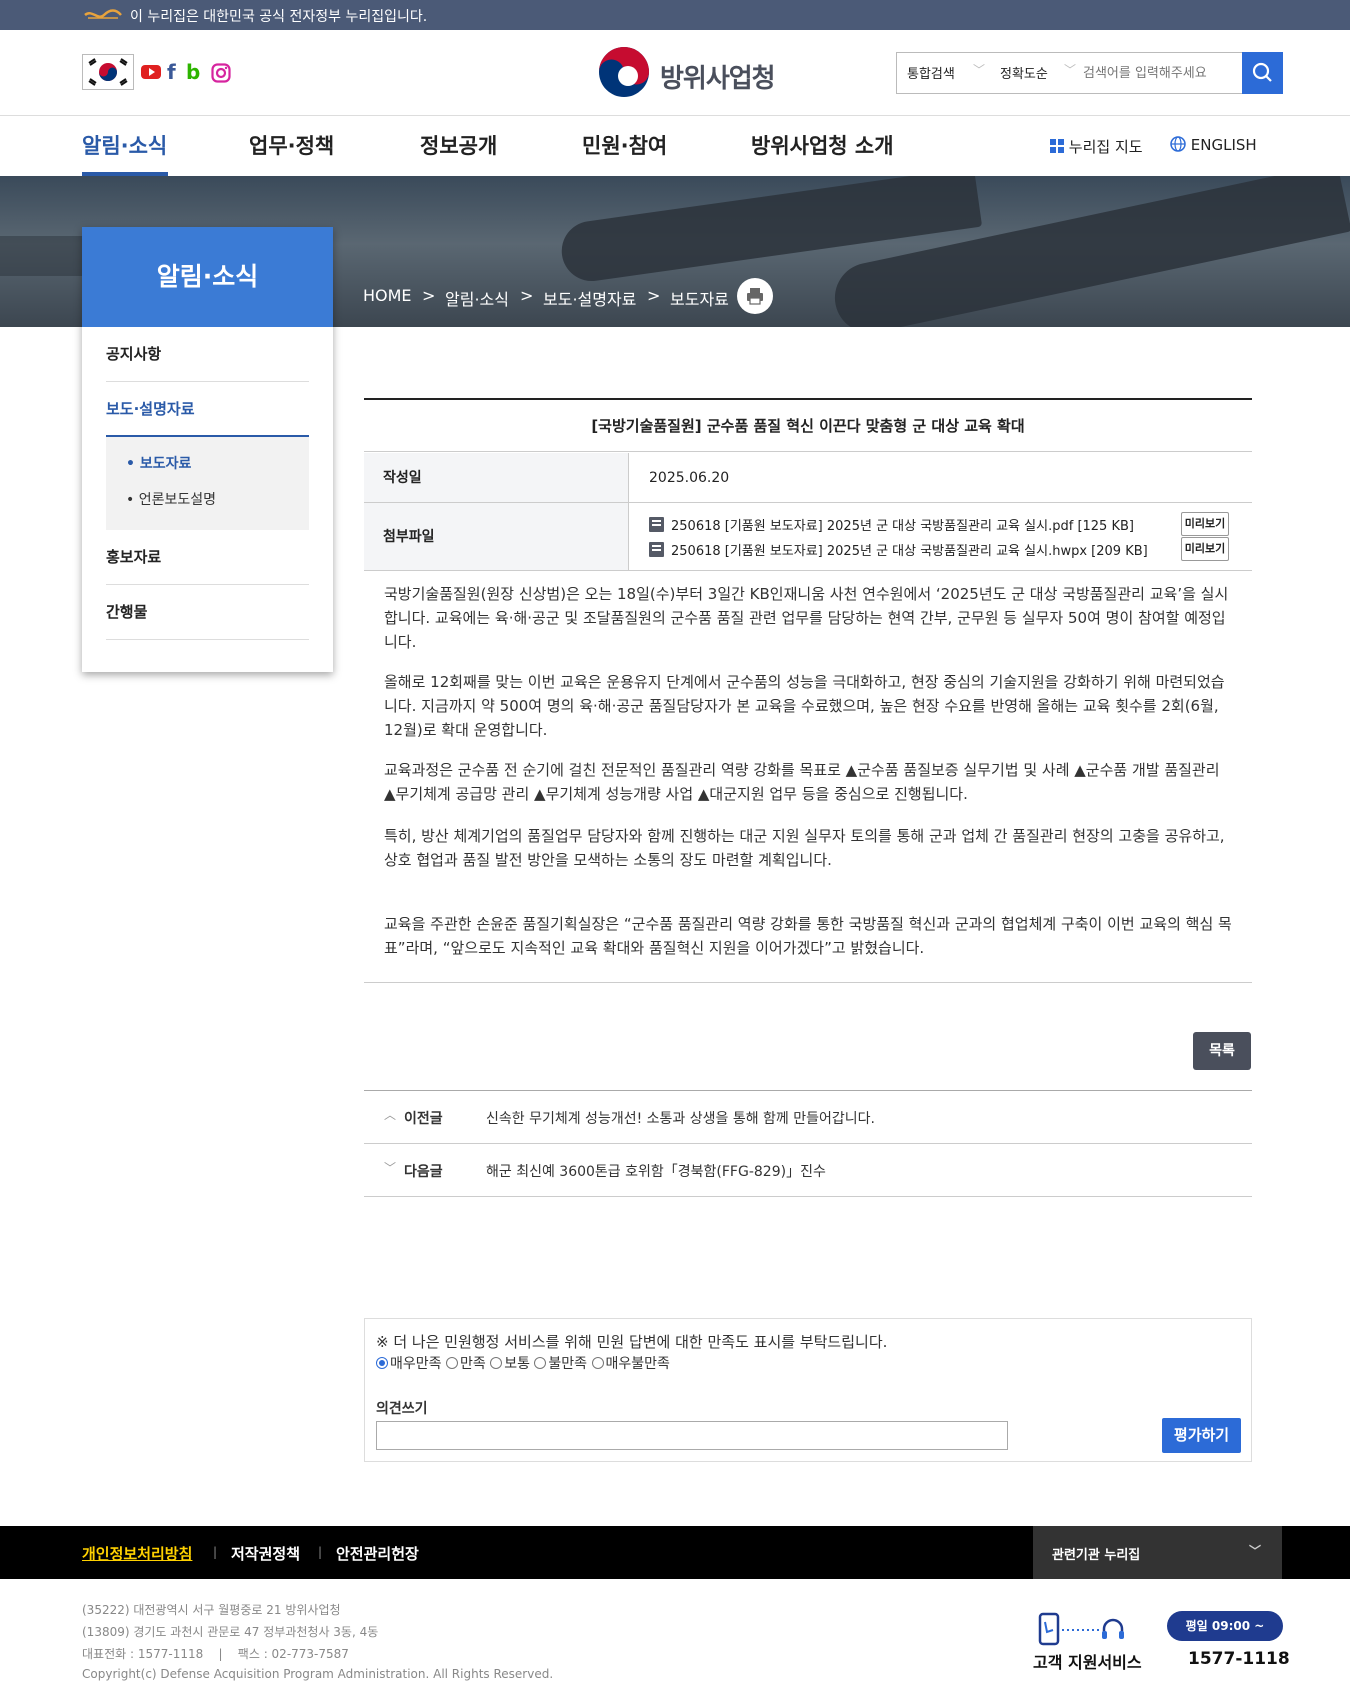 This screenshot has width=1350, height=1700. What do you see at coordinates (1119, 551) in the screenshot?
I see `file-size: [209 KB]` at bounding box center [1119, 551].